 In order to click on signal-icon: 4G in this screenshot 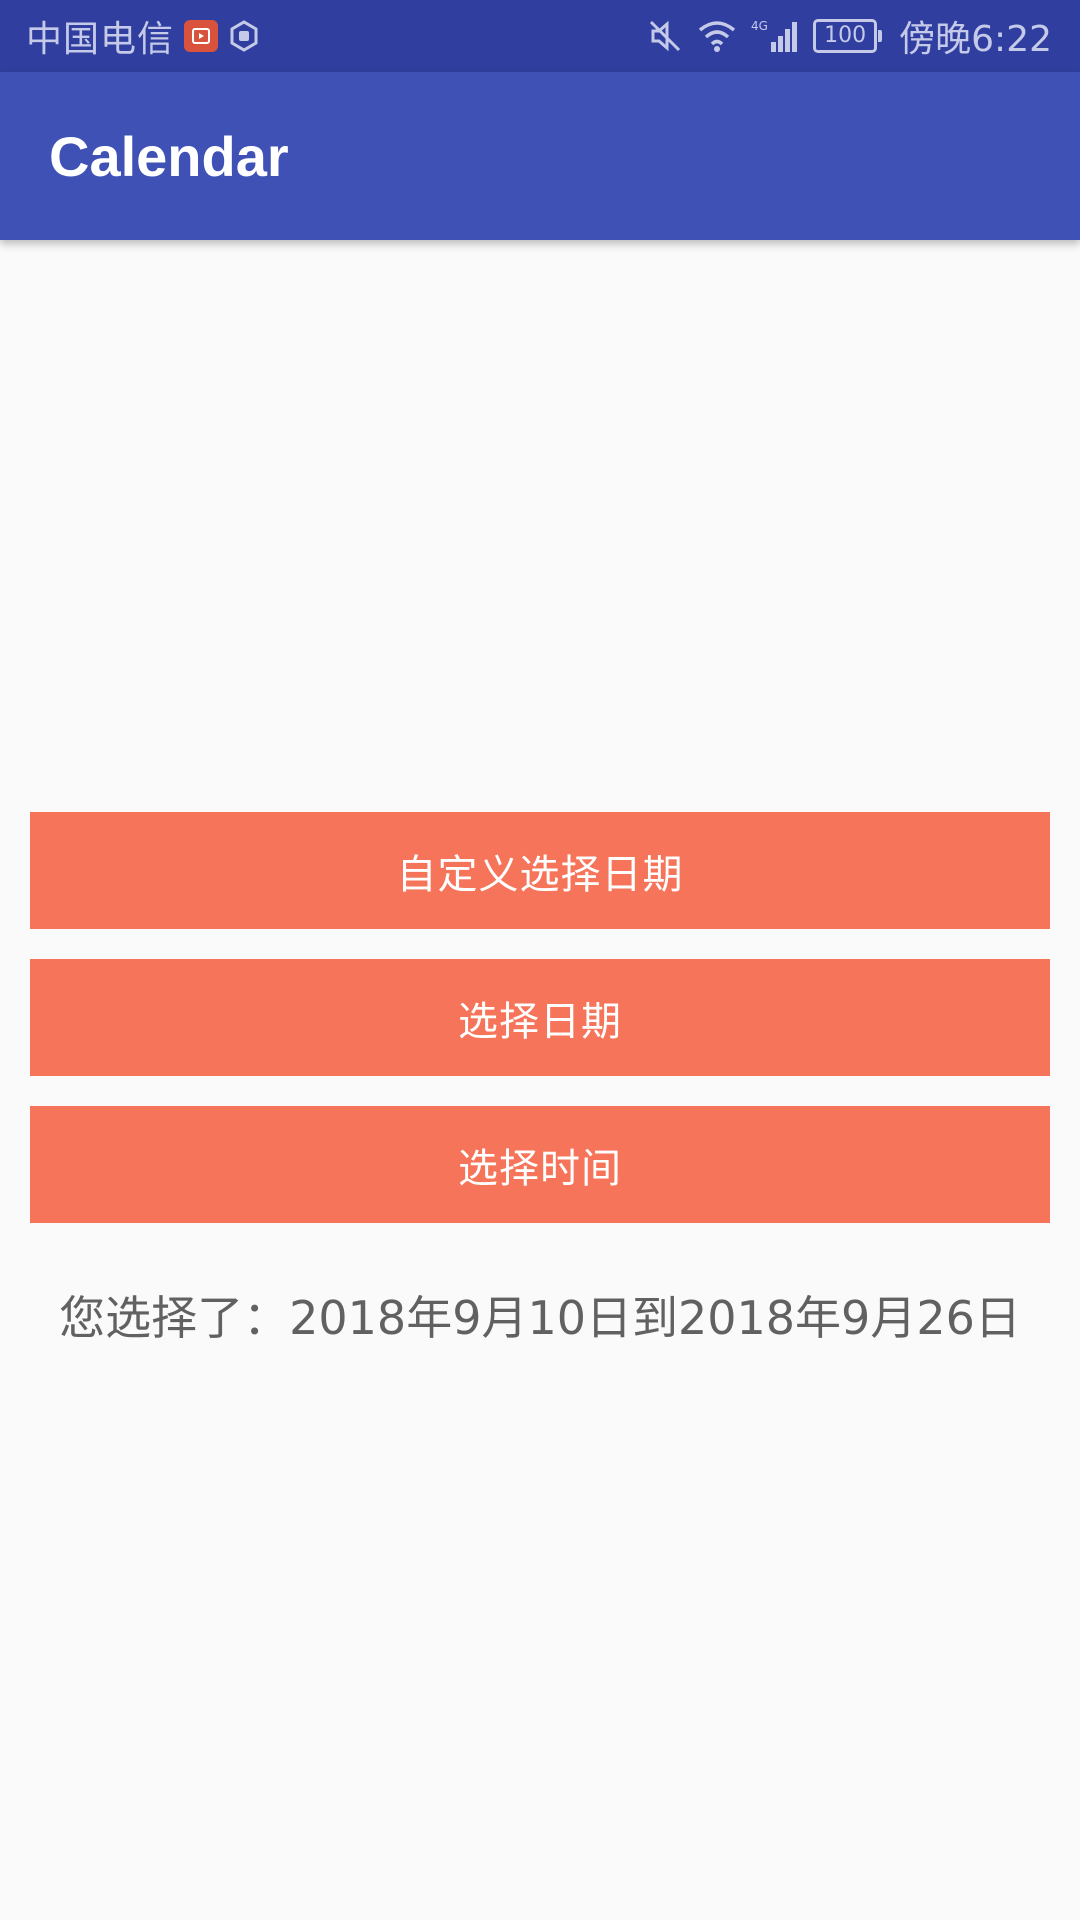, I will do `click(775, 36)`.